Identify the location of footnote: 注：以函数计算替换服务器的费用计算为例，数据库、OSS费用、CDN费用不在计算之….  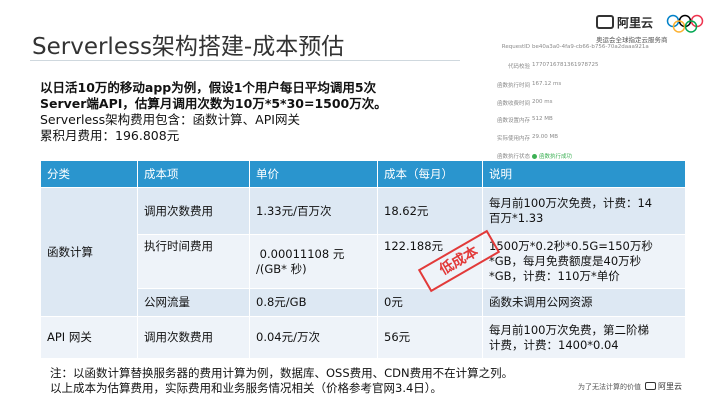
(281, 381).